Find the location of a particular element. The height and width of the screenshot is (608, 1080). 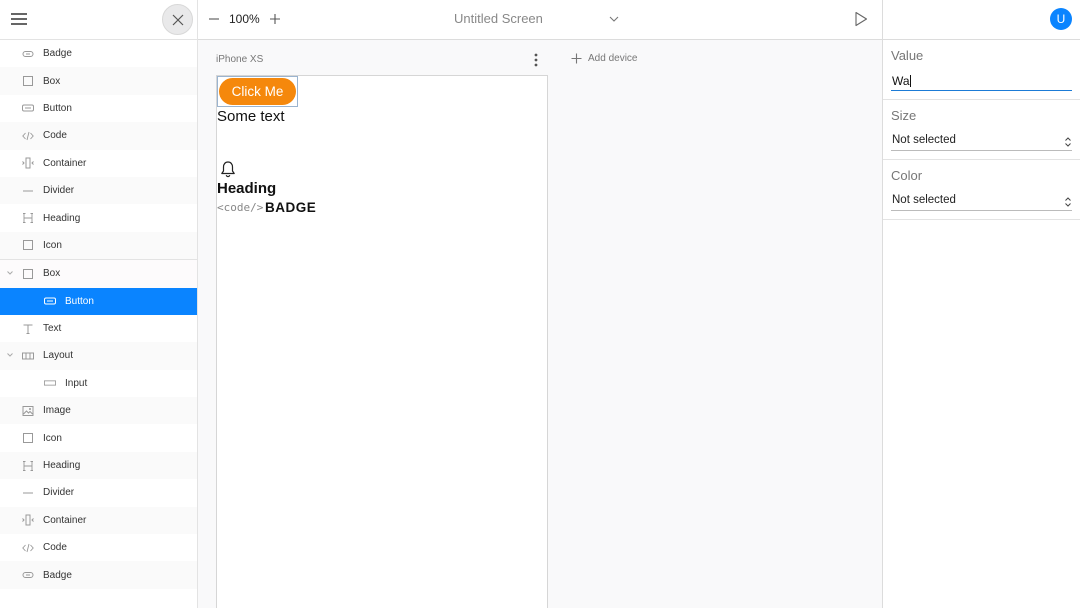

tree-item-divider: Divider is located at coordinates (98, 492).